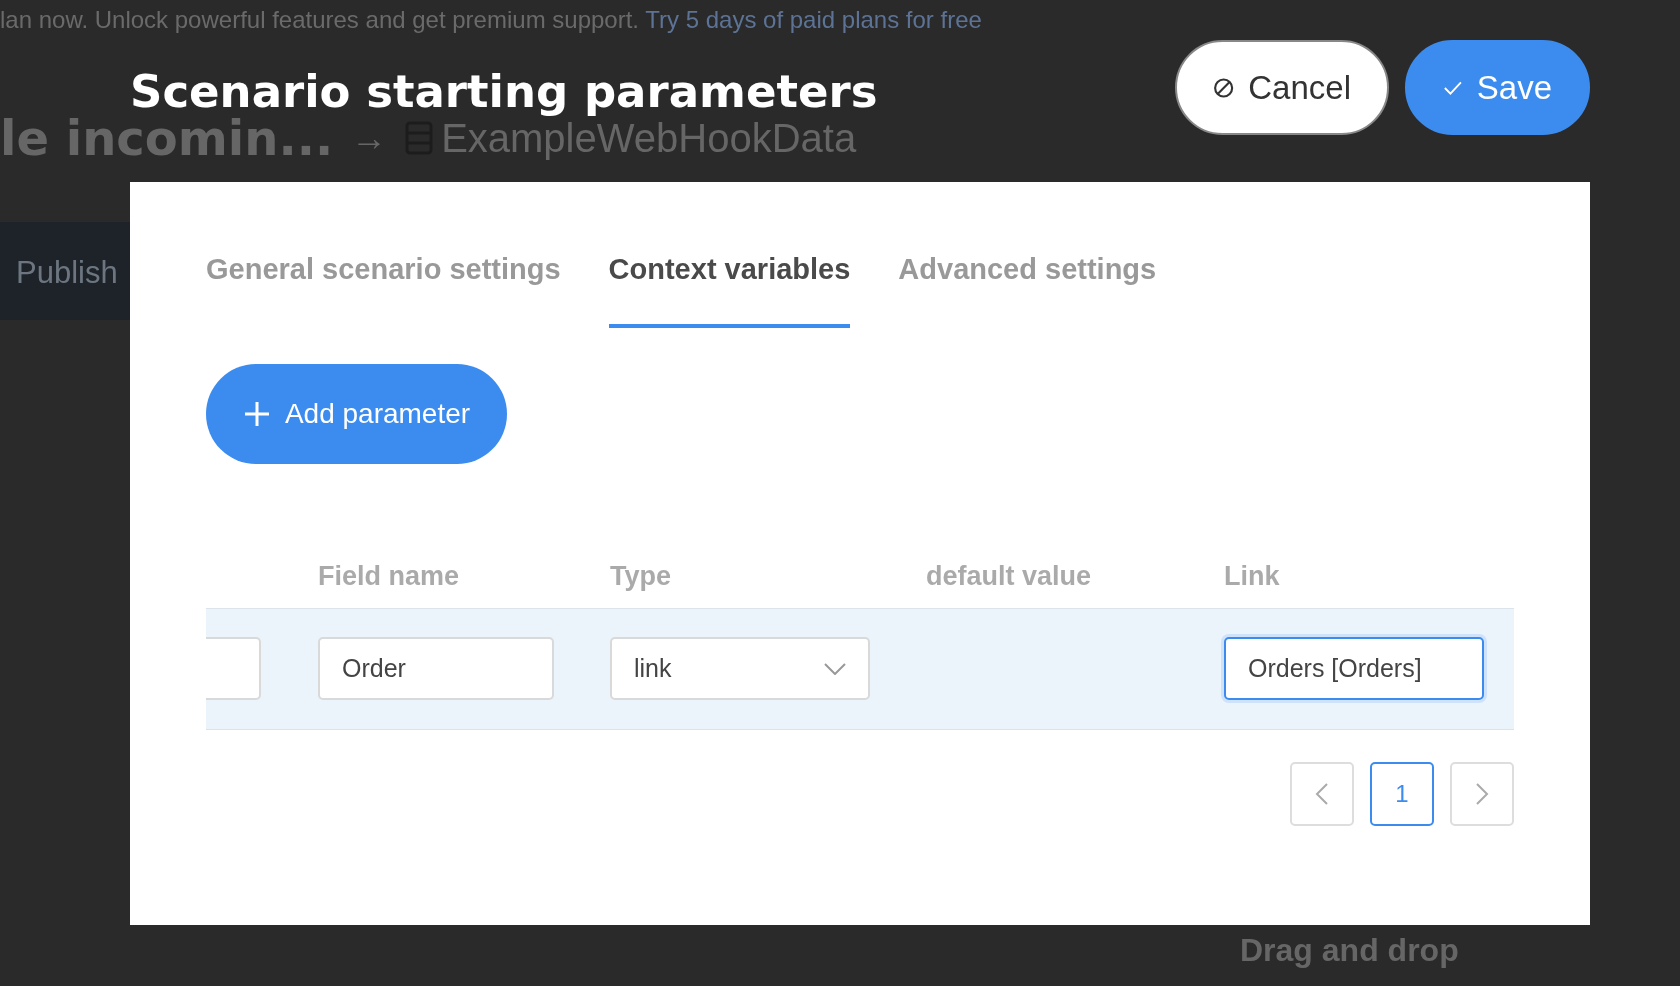 The height and width of the screenshot is (986, 1680). What do you see at coordinates (649, 139) in the screenshot?
I see `breadcrumb-text: ExampleWebHookData` at bounding box center [649, 139].